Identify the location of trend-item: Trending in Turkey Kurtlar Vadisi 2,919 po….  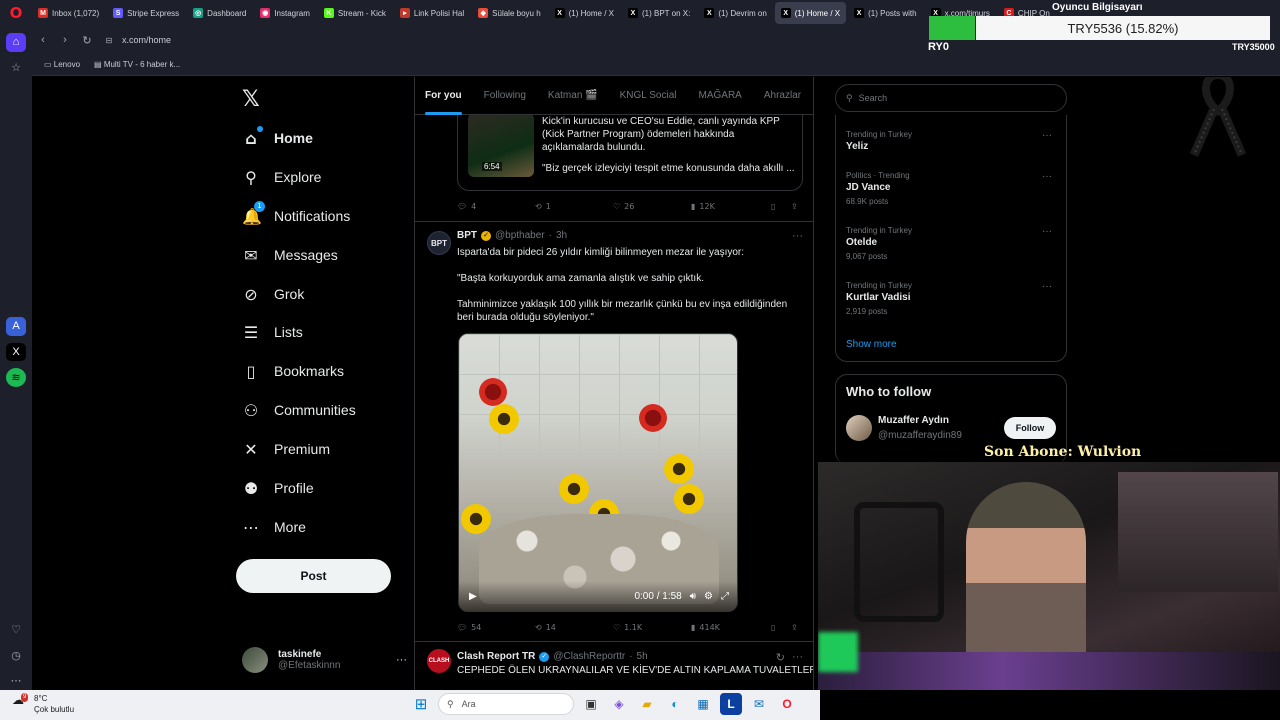
(952, 298).